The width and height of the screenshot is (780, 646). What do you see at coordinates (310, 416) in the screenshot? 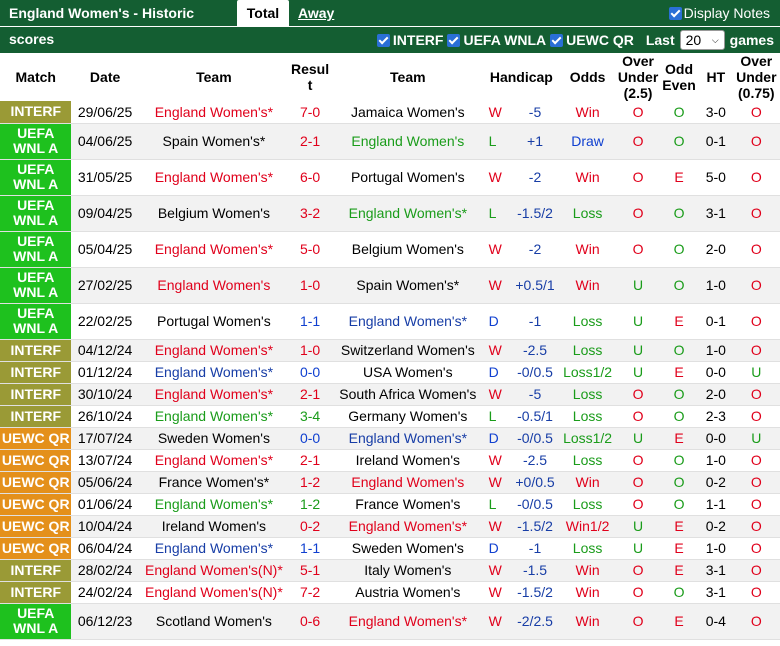
I see `cell-score: 3-4` at bounding box center [310, 416].